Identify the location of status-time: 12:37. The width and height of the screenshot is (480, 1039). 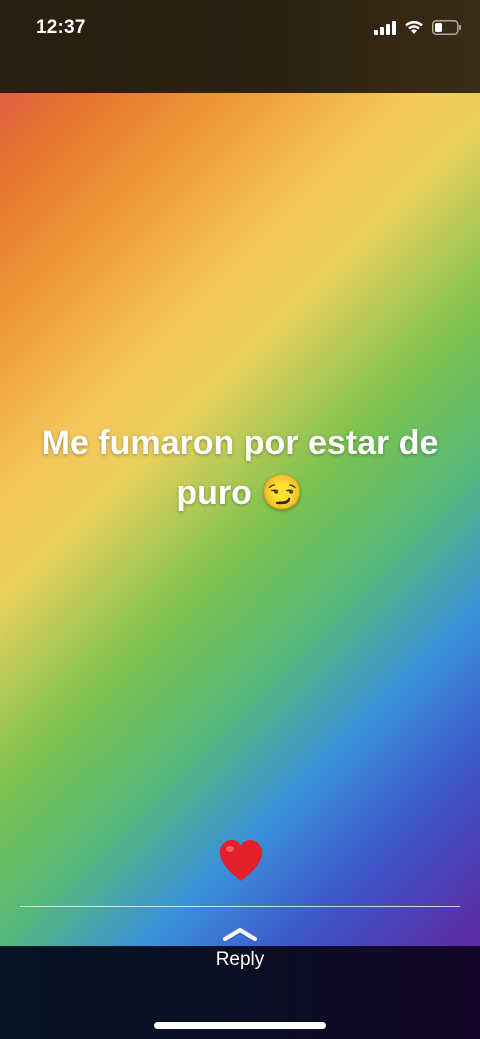
(61, 27).